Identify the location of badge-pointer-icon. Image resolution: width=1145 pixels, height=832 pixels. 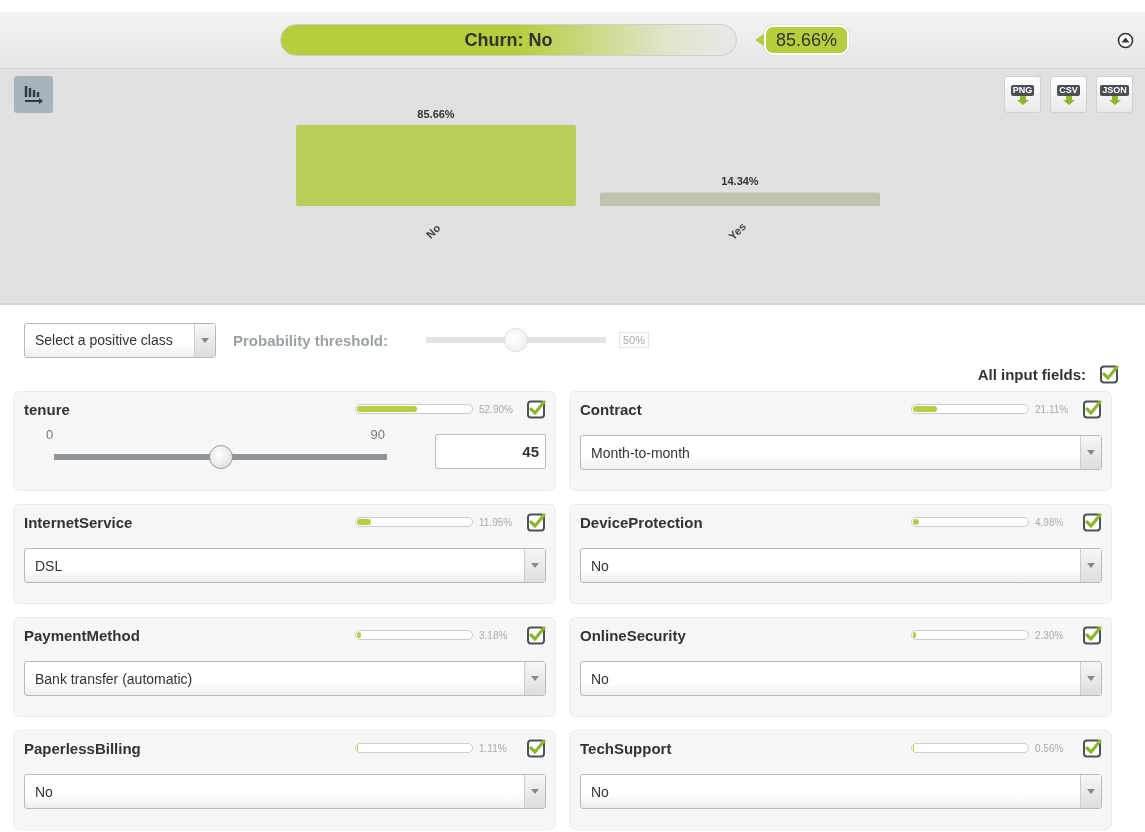
(759, 40).